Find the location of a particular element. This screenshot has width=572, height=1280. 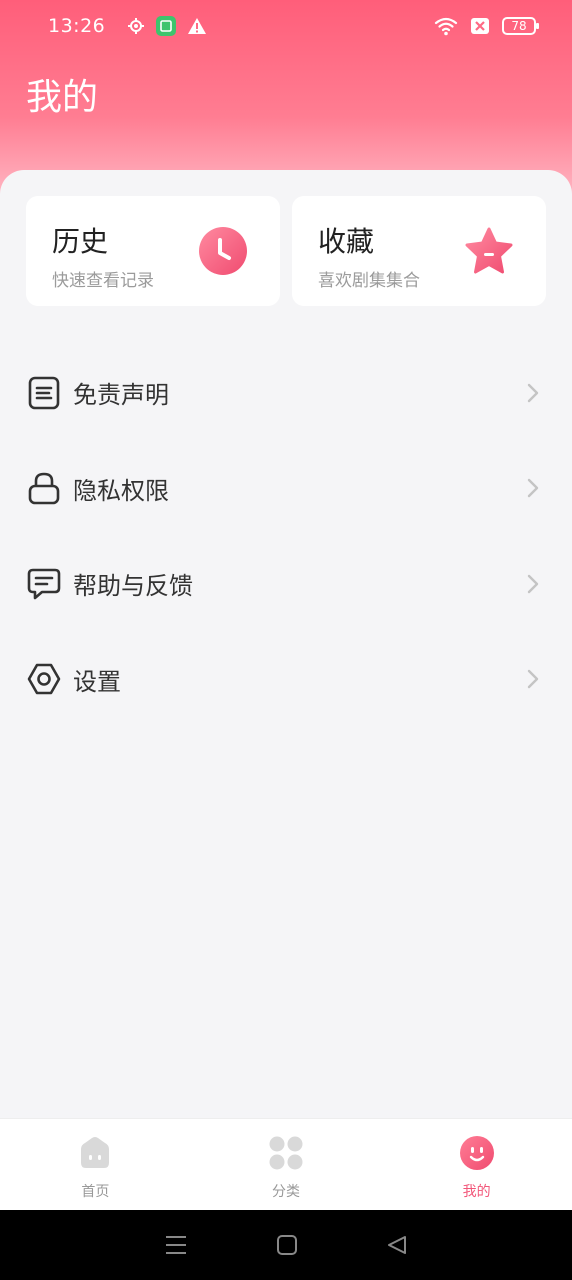

menu-icon is located at coordinates (176, 1245).